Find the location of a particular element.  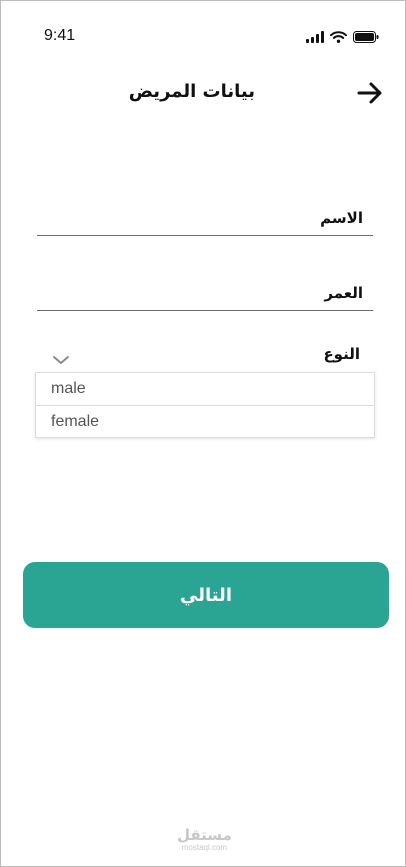

cellular-signal-icon is located at coordinates (315, 37).